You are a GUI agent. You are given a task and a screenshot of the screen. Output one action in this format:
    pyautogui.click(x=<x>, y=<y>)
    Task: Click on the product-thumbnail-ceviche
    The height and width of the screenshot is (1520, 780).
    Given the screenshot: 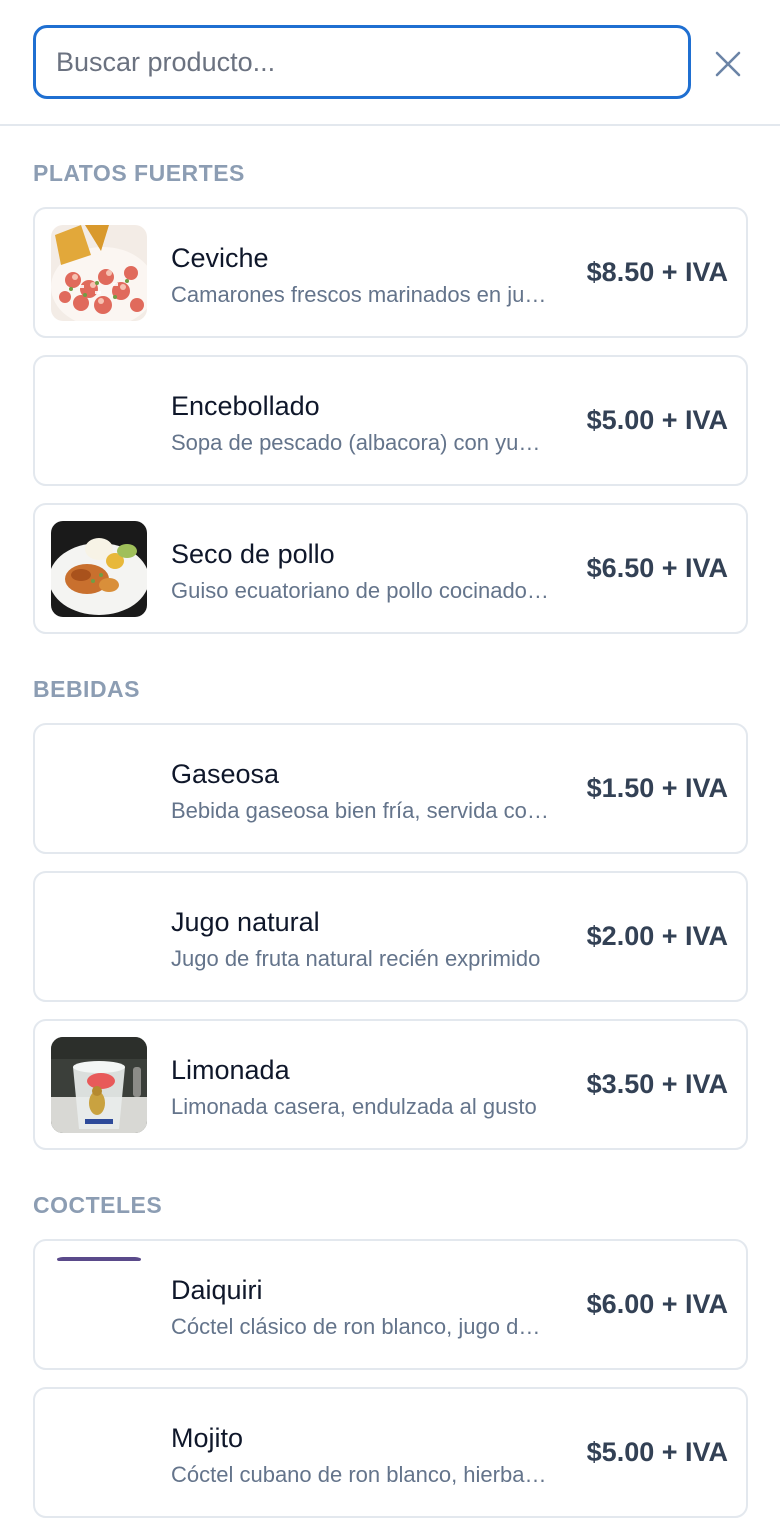 What is the action you would take?
    pyautogui.click(x=99, y=273)
    